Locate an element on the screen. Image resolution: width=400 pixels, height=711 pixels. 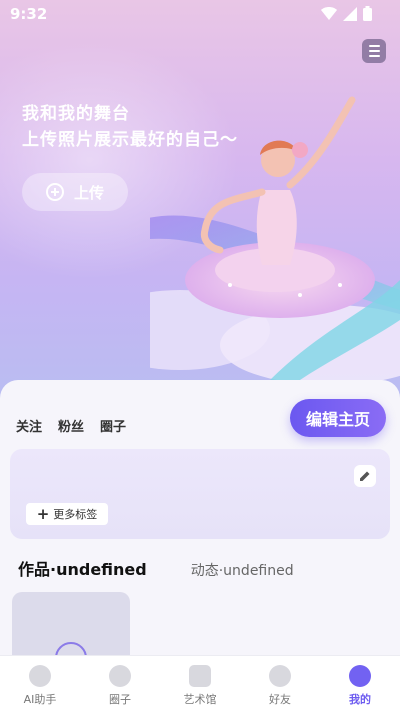
status-bar: 9:32 is located at coordinates (200, 14).